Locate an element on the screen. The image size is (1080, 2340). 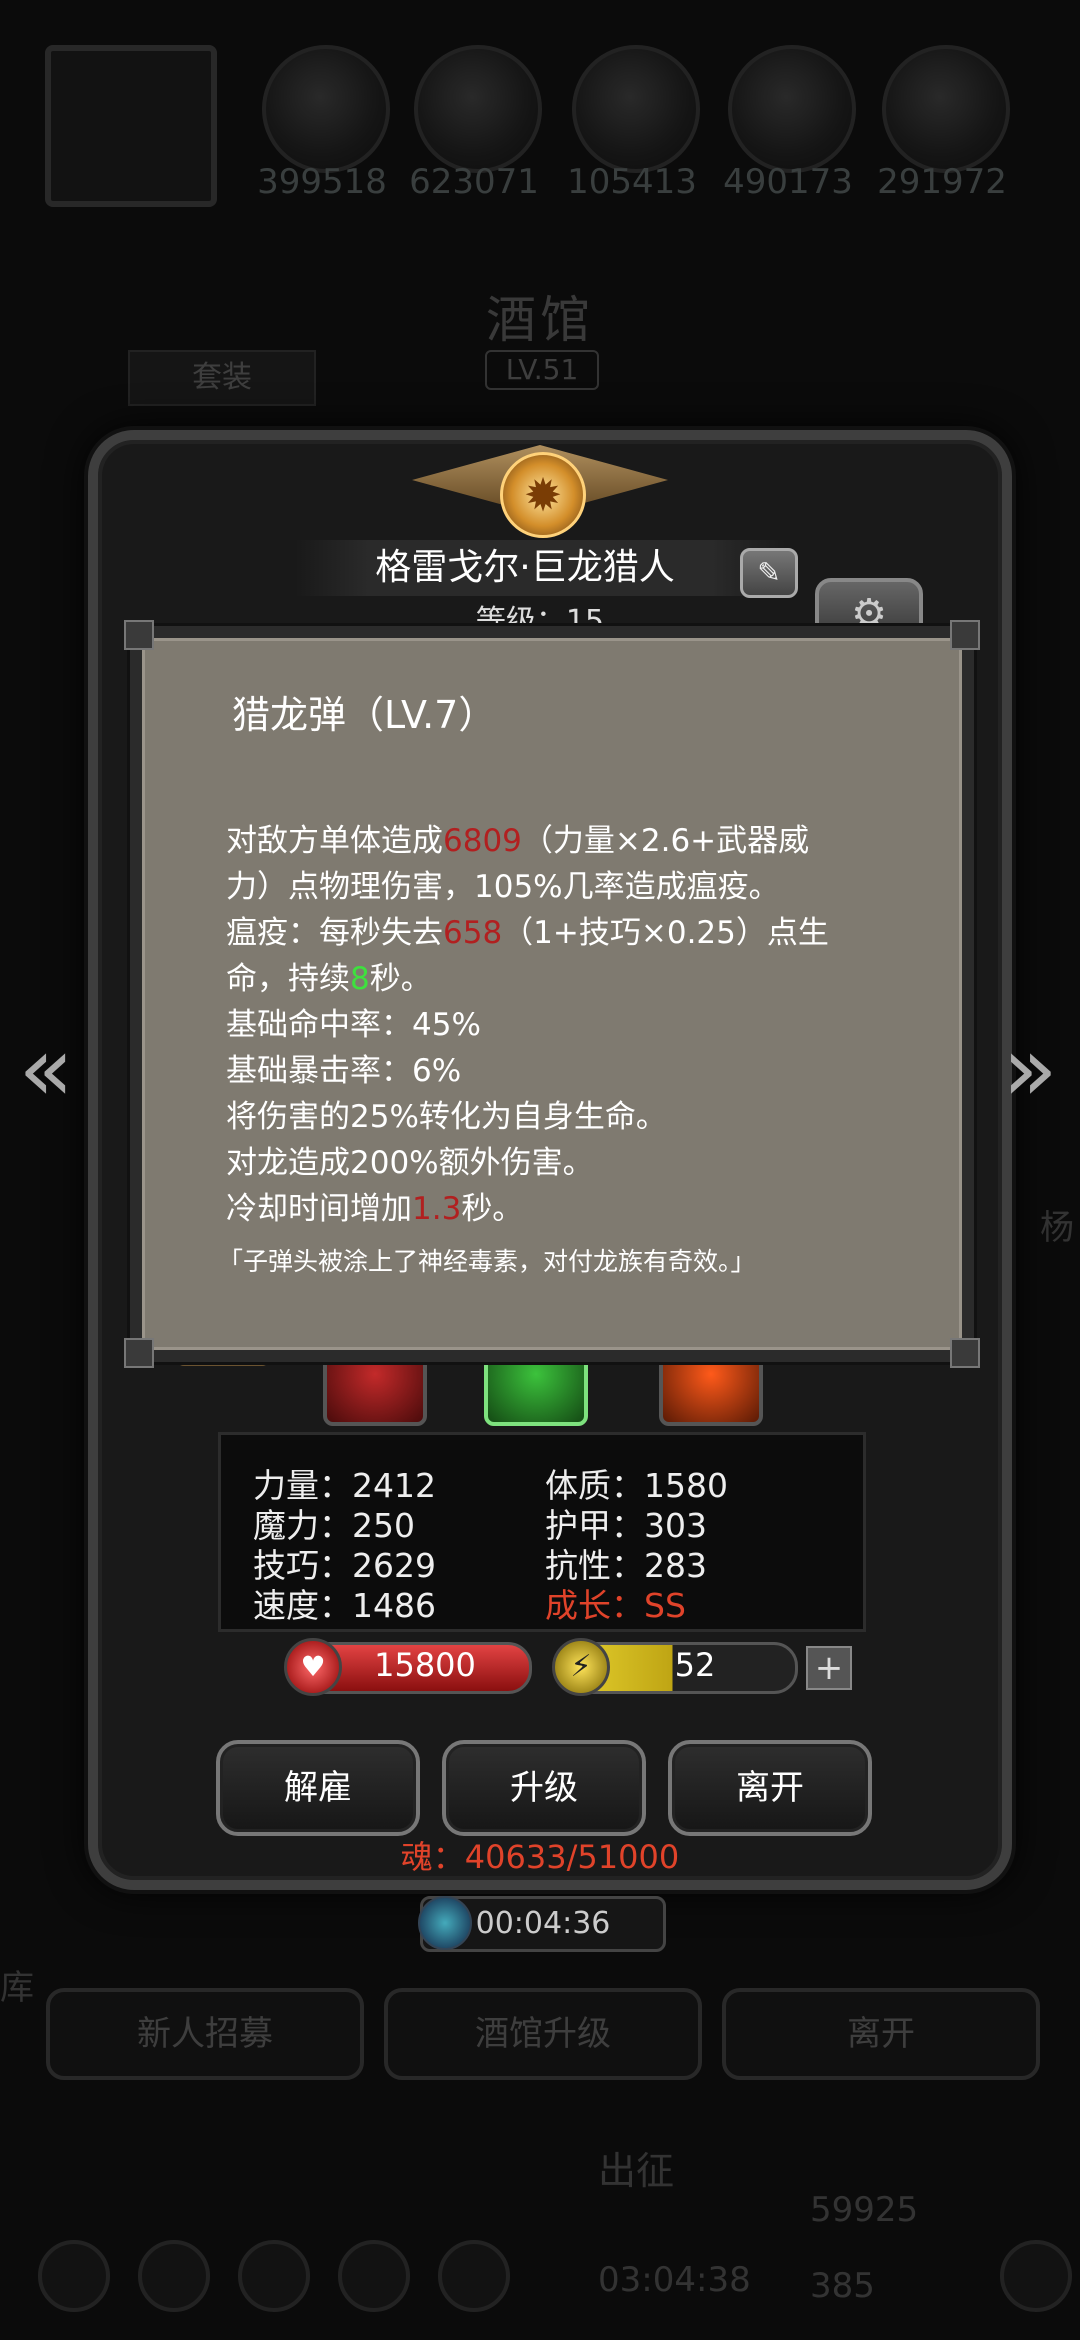
upgrade-button: 升级 is located at coordinates (544, 1788).